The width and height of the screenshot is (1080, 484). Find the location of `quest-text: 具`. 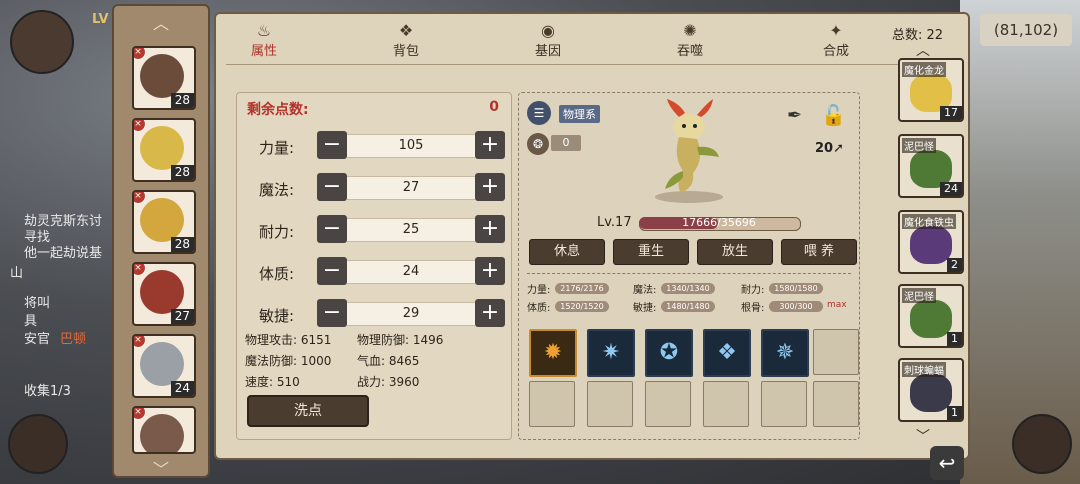

quest-text: 具 is located at coordinates (31, 321).